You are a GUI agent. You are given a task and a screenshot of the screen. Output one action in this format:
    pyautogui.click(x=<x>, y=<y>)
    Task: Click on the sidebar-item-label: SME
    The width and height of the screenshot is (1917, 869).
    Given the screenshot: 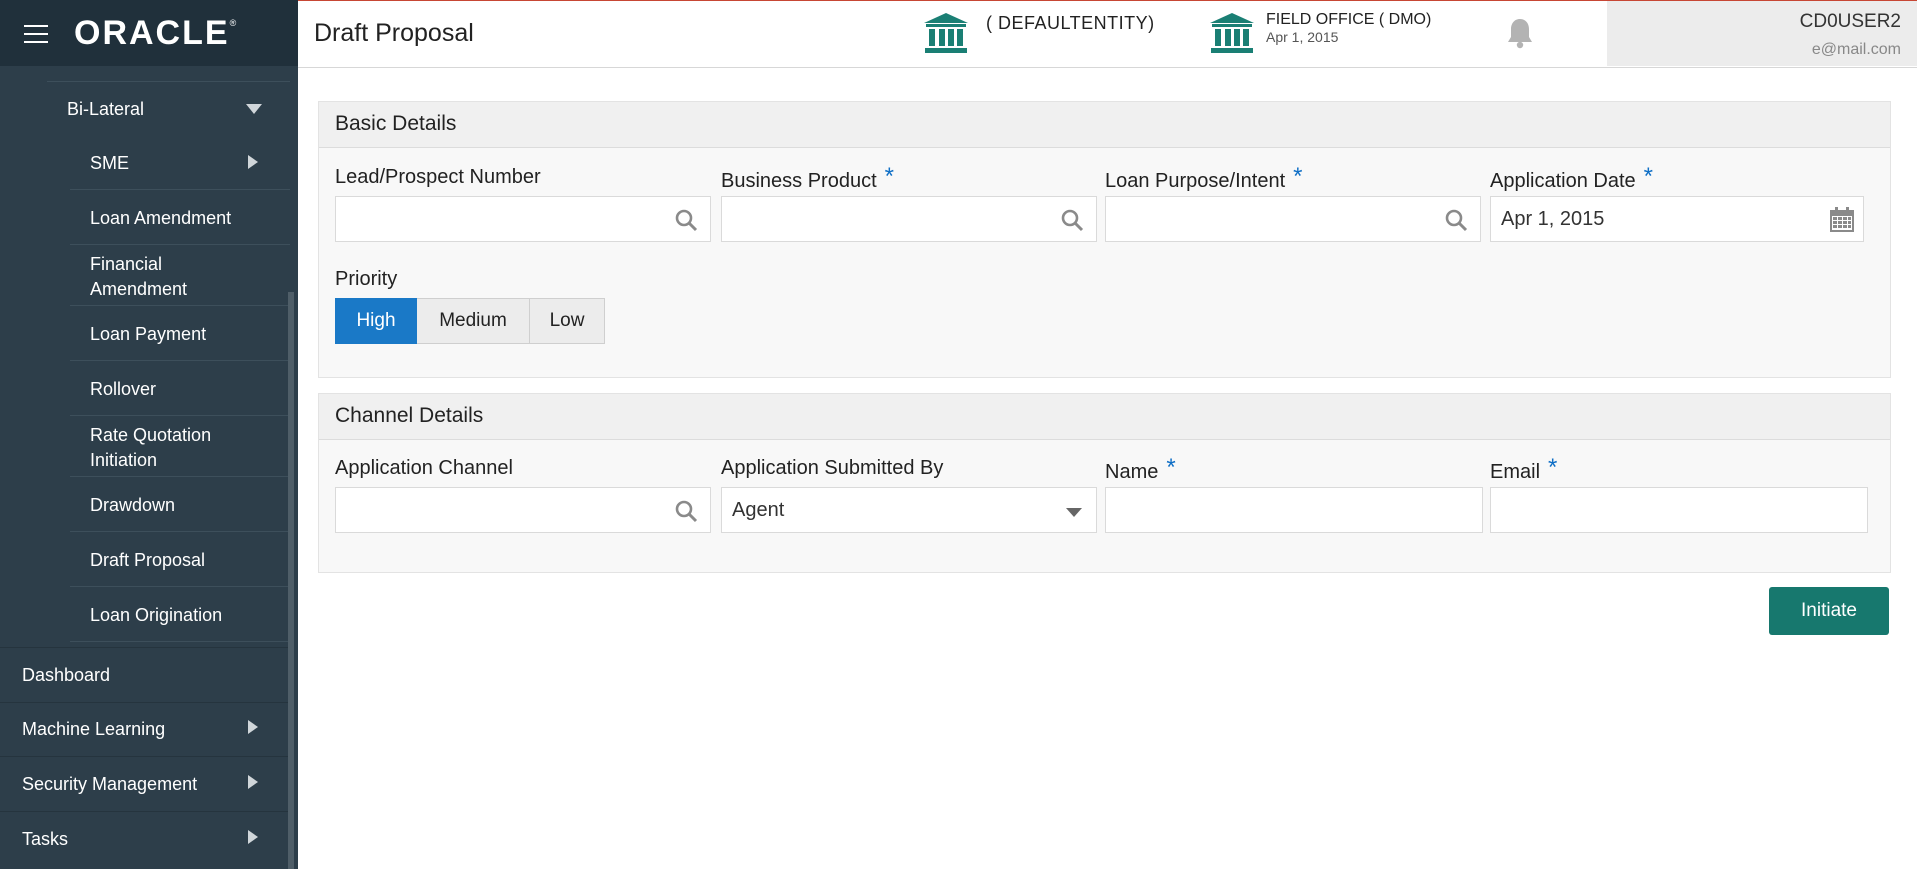 What is the action you would take?
    pyautogui.click(x=110, y=163)
    